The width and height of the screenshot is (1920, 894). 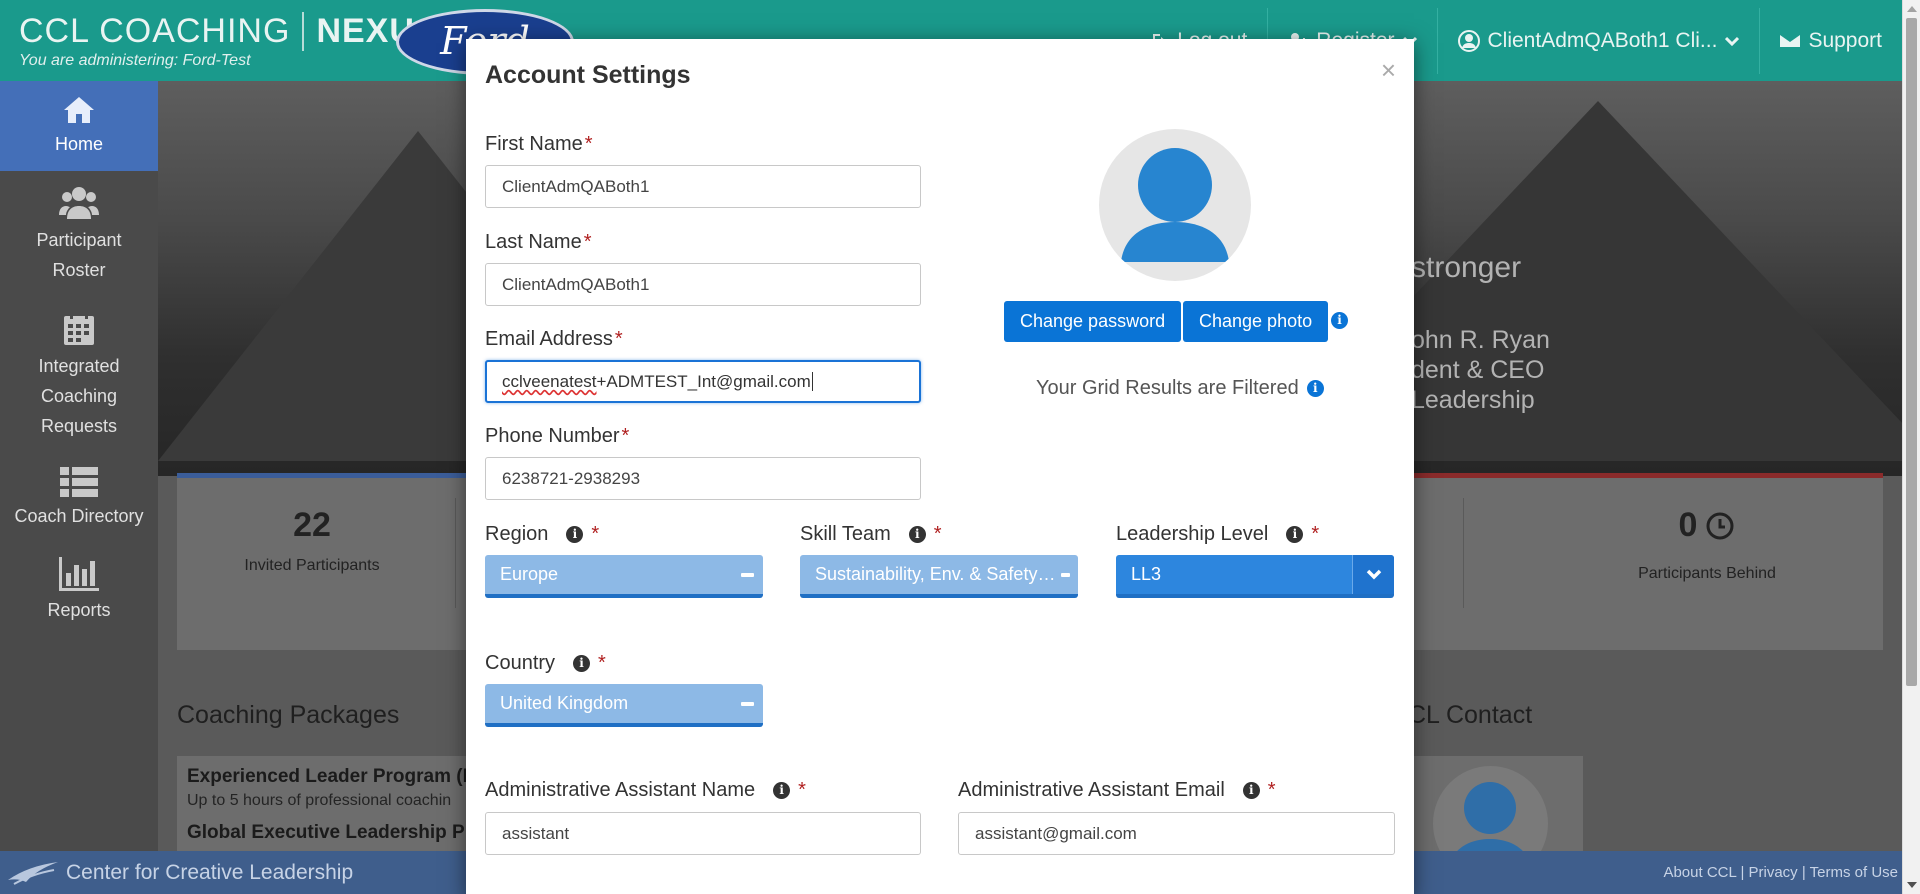 What do you see at coordinates (1830, 40) in the screenshot?
I see `support-link: Support` at bounding box center [1830, 40].